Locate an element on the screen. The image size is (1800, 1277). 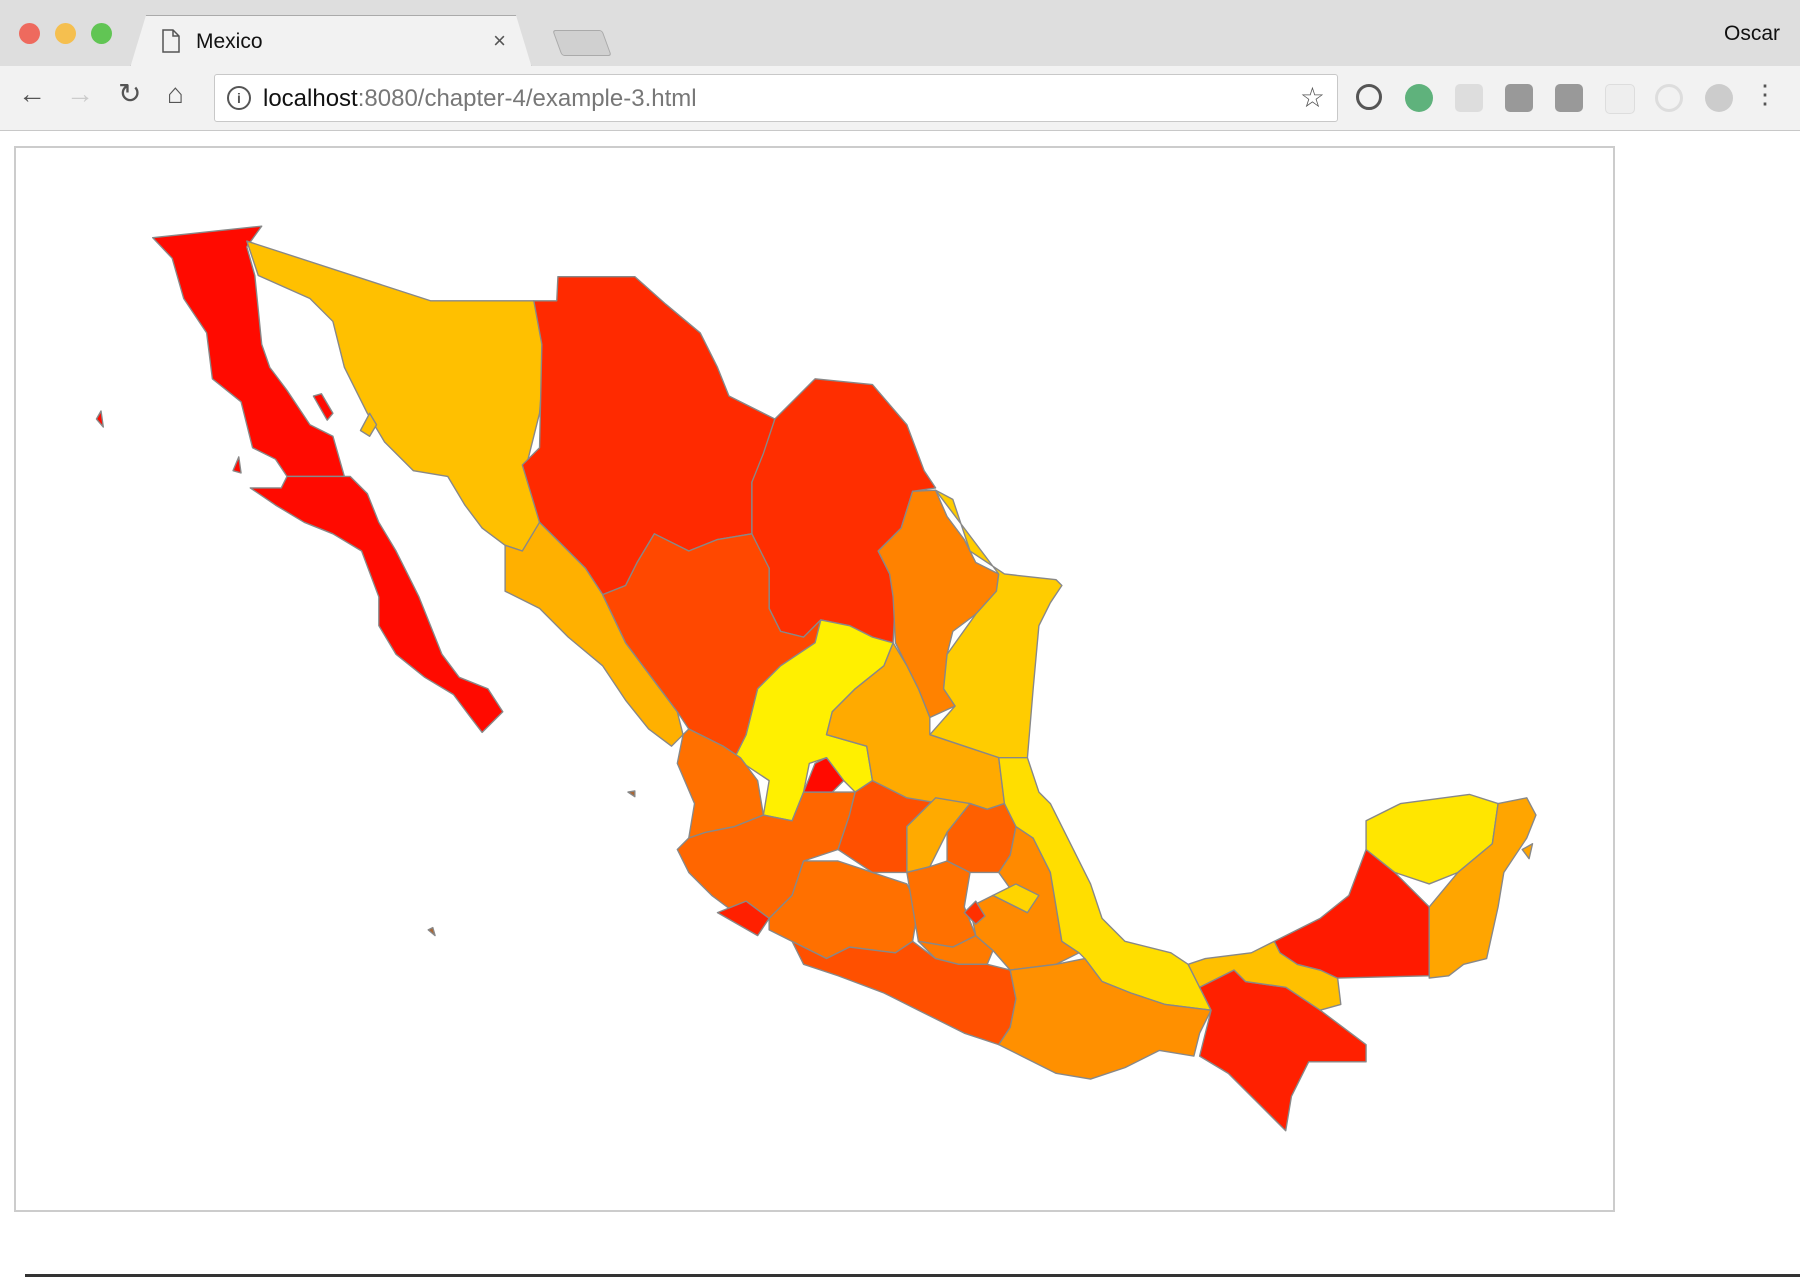
state-chiapas is located at coordinates (1282, 1050).